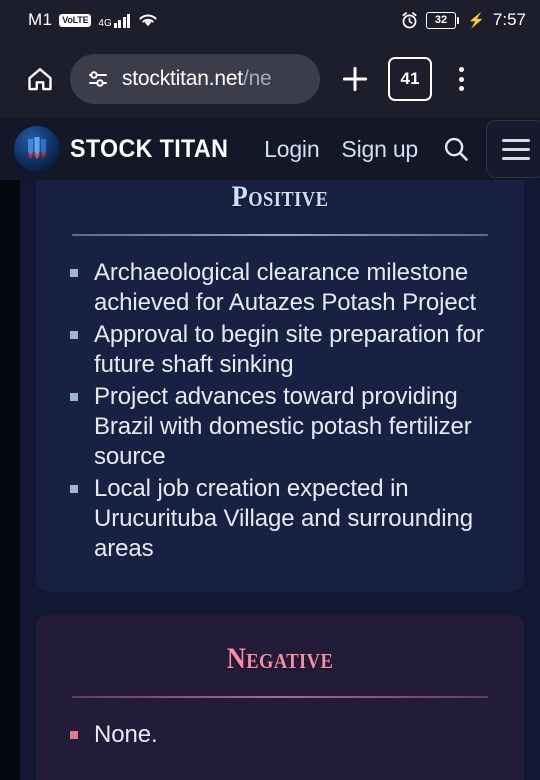  What do you see at coordinates (182, 78) in the screenshot?
I see `url-domain: stocktitan.net` at bounding box center [182, 78].